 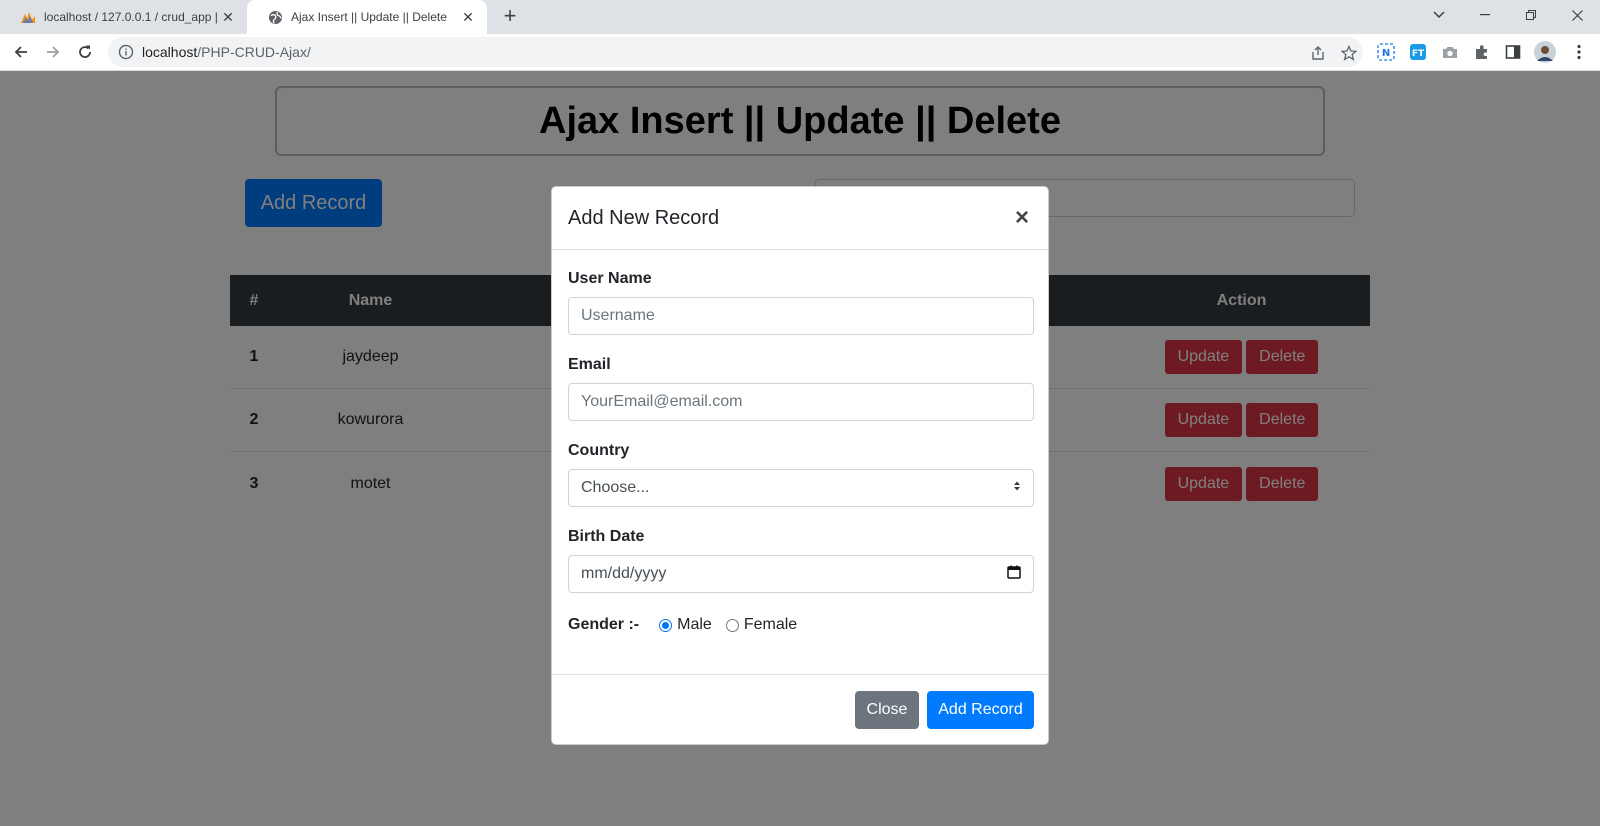 I want to click on gender-male-label: Male, so click(x=694, y=625).